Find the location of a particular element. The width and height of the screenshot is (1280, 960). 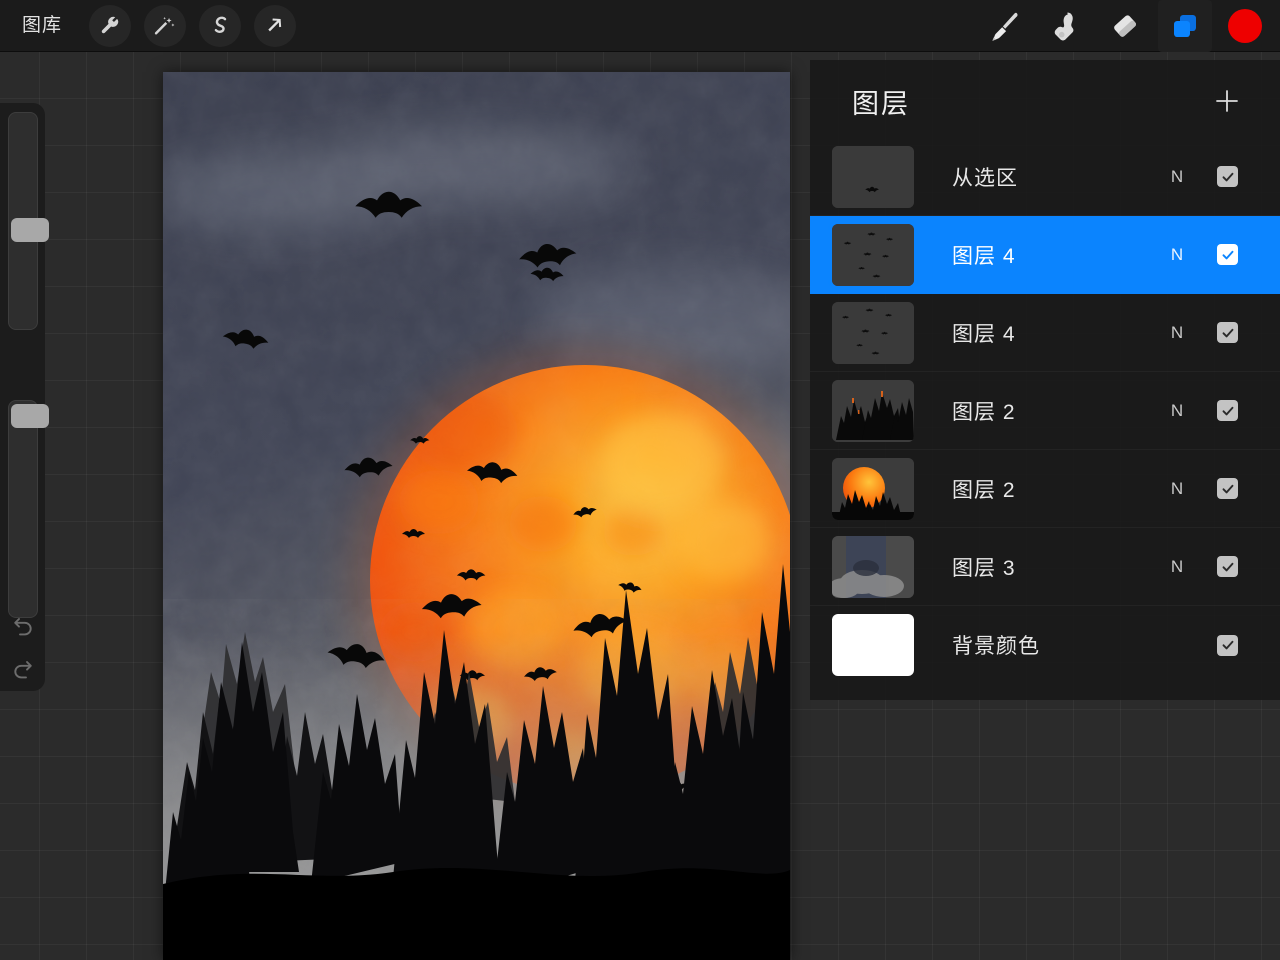

thumb-trees is located at coordinates (873, 410).